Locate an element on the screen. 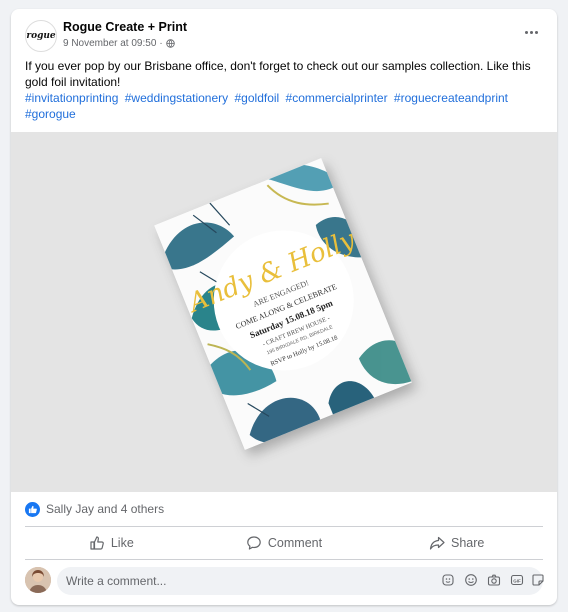  hashtag-link: #weddingstationery is located at coordinates (176, 98).